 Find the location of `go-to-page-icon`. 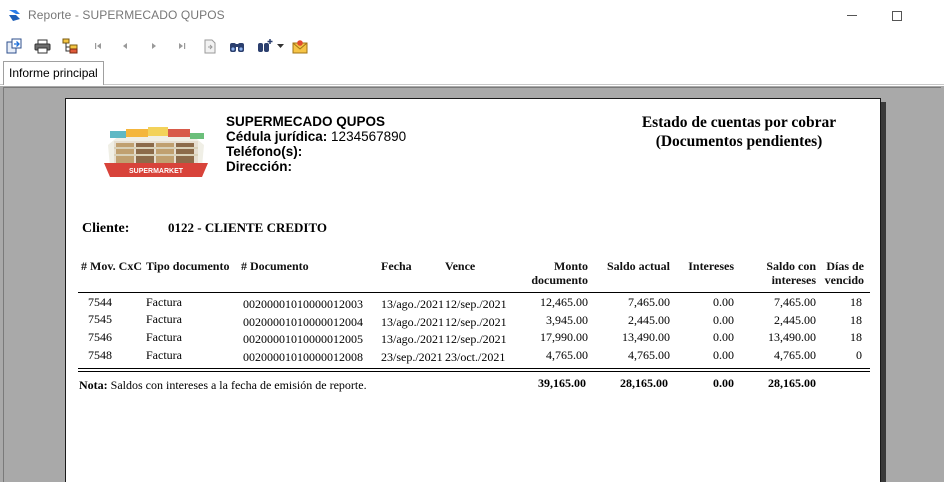

go-to-page-icon is located at coordinates (210, 46).